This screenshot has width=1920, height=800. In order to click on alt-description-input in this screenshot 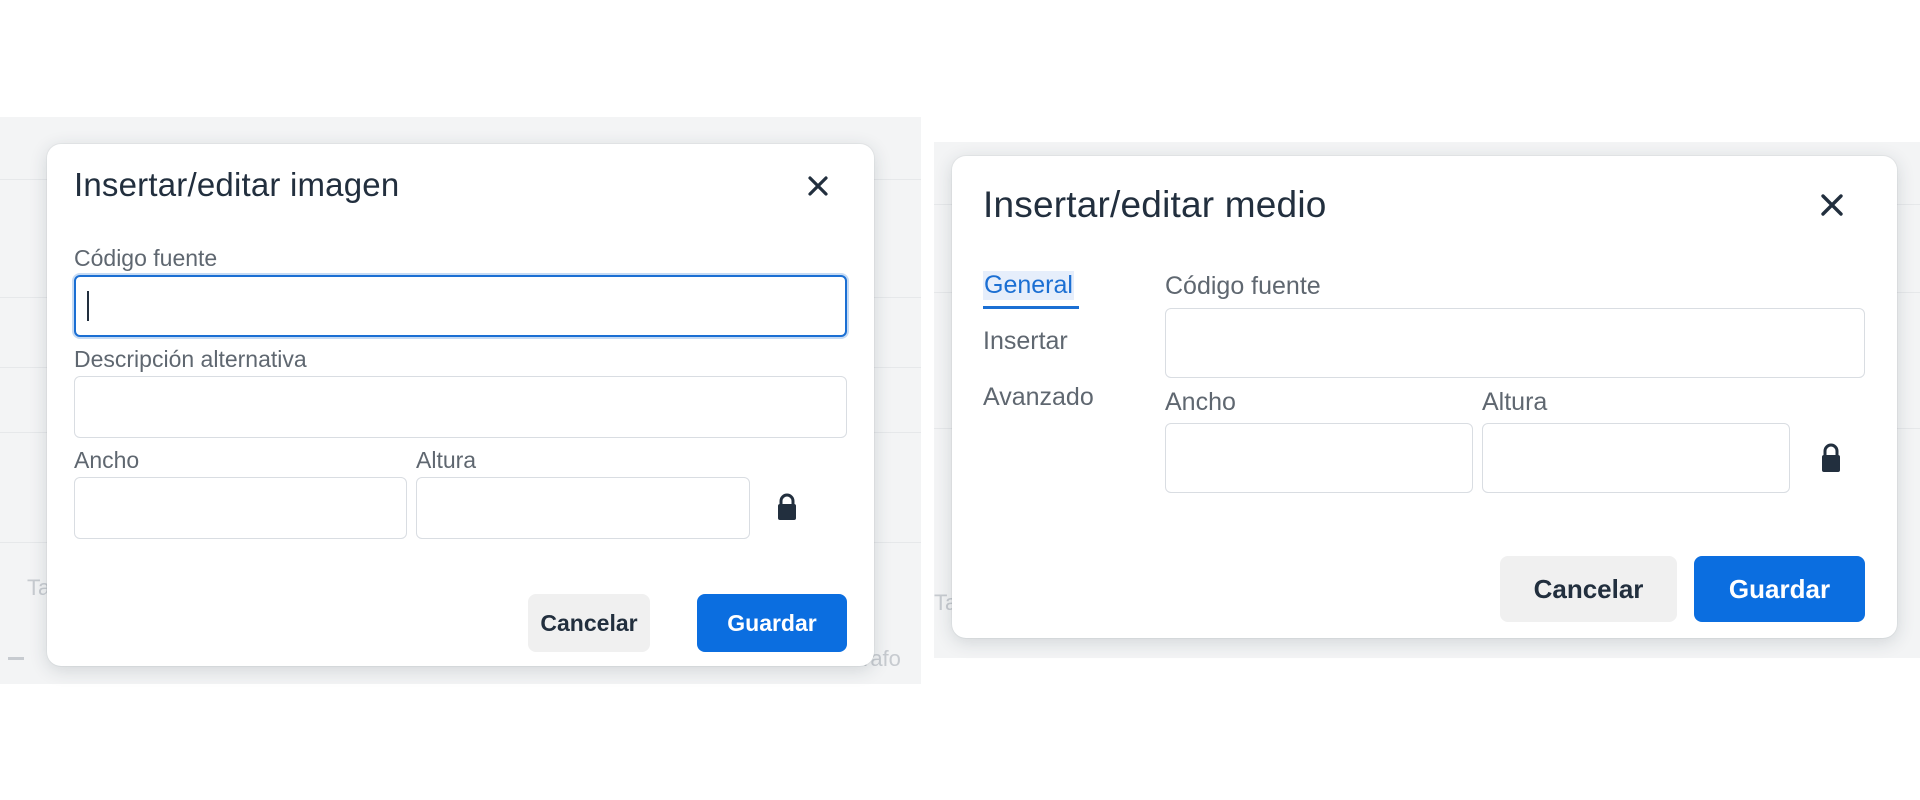, I will do `click(460, 407)`.